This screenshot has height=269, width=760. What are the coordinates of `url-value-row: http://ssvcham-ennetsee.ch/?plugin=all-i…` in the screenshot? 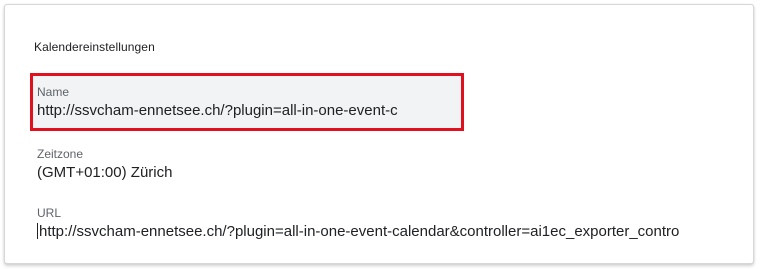 It's located at (392, 231).